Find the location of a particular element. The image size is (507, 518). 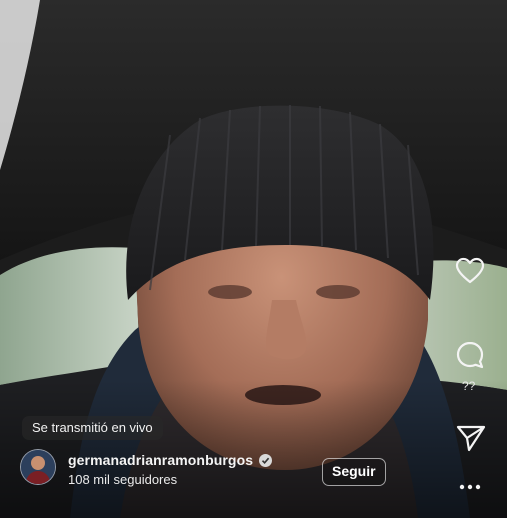

avatar-image is located at coordinates (38, 467).